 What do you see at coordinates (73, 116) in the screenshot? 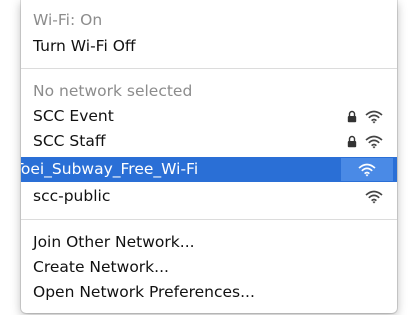
I see `network-name: SCC Event` at bounding box center [73, 116].